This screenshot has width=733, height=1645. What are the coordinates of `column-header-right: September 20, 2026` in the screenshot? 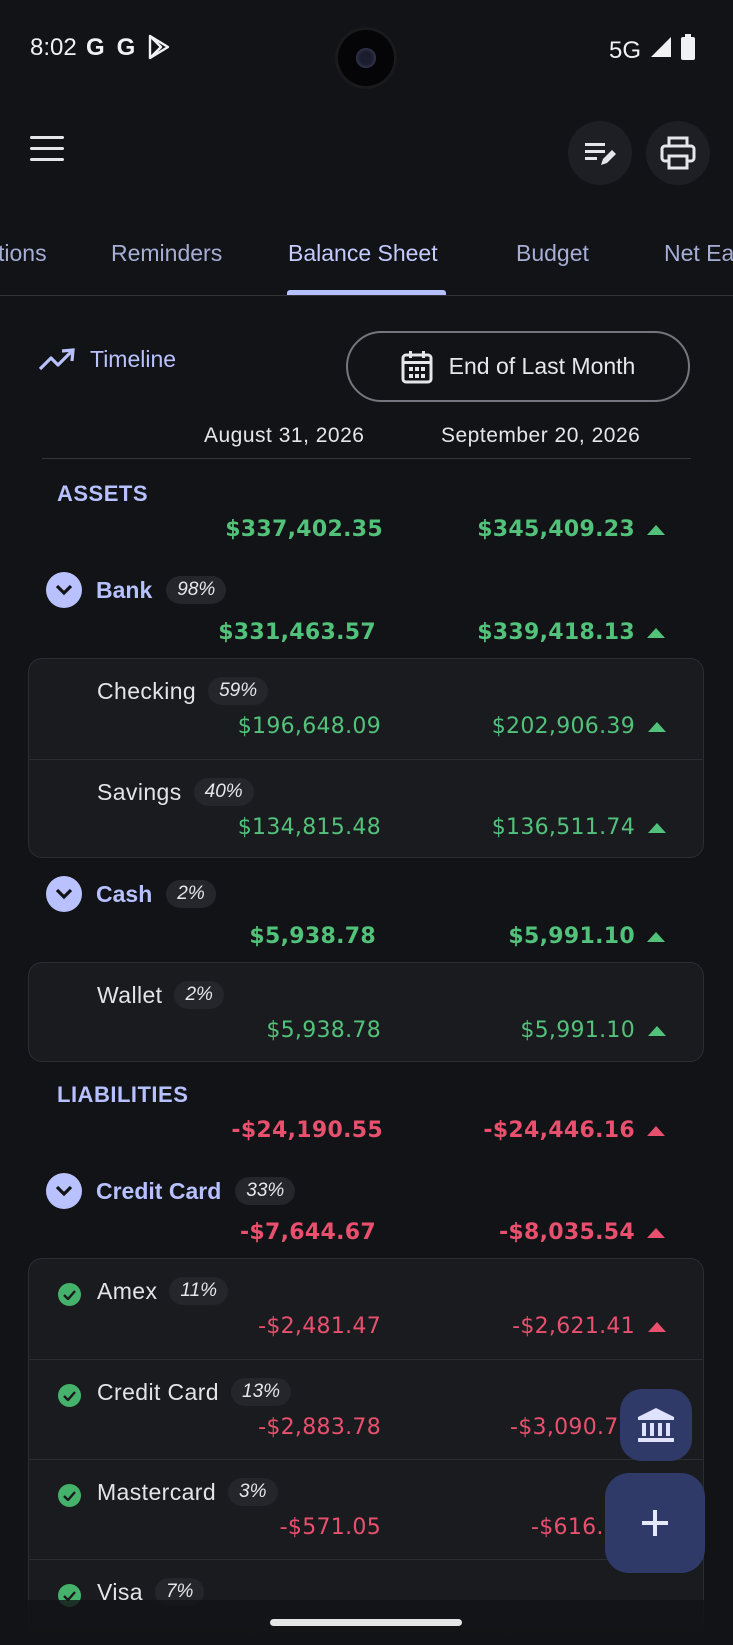 It's located at (541, 435).